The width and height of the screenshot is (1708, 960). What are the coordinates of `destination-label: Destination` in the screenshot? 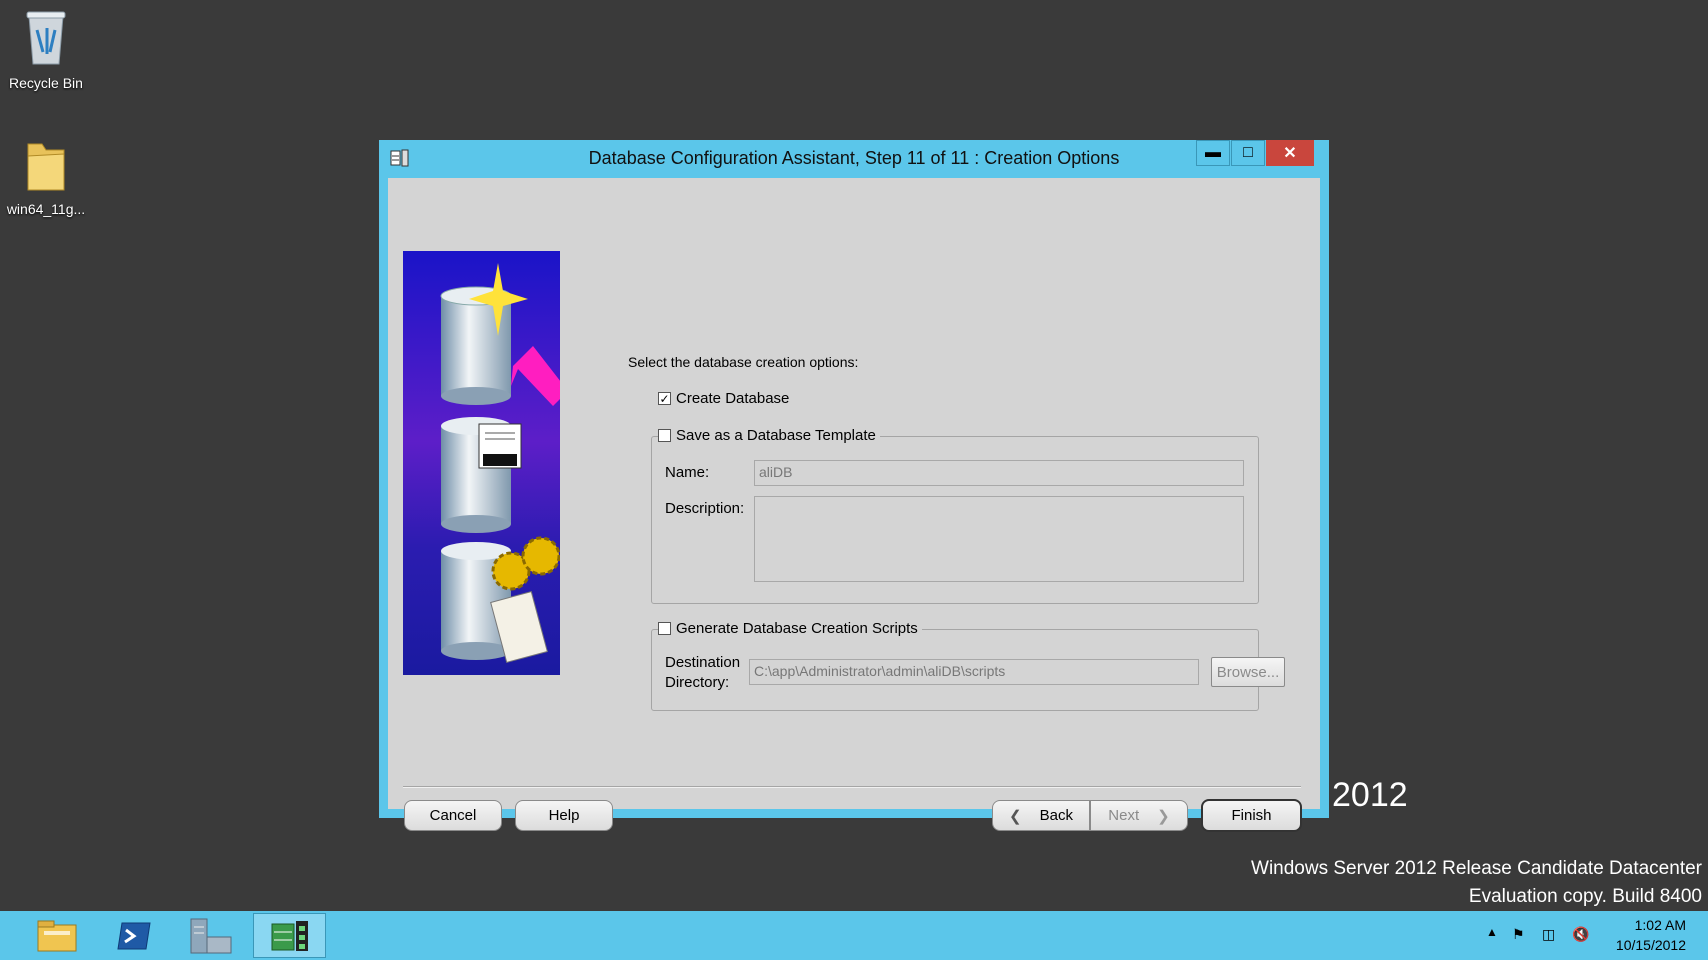 It's located at (703, 662).